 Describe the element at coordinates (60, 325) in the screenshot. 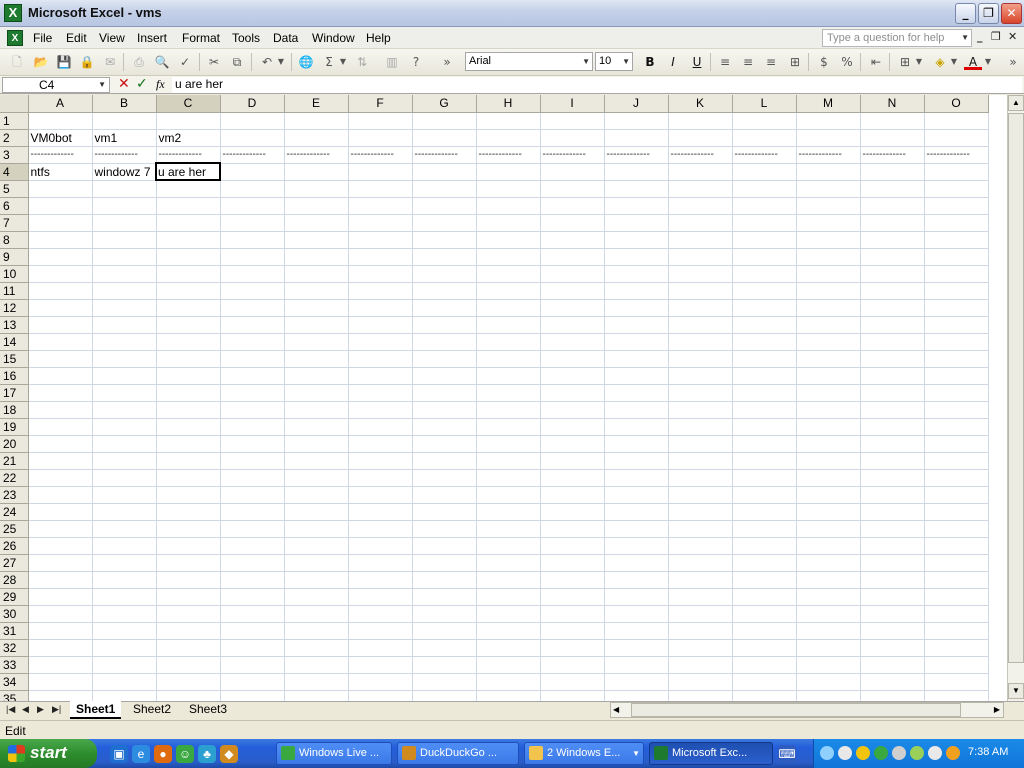

I see `cell-a13` at that location.